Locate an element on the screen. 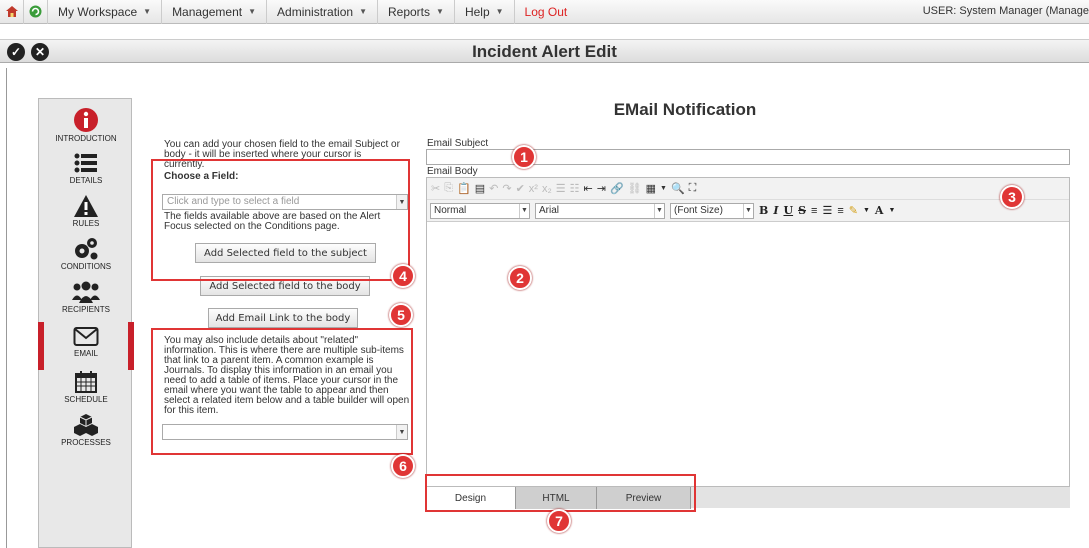 This screenshot has height=548, width=1089. format-select: Normal ▼ is located at coordinates (480, 210).